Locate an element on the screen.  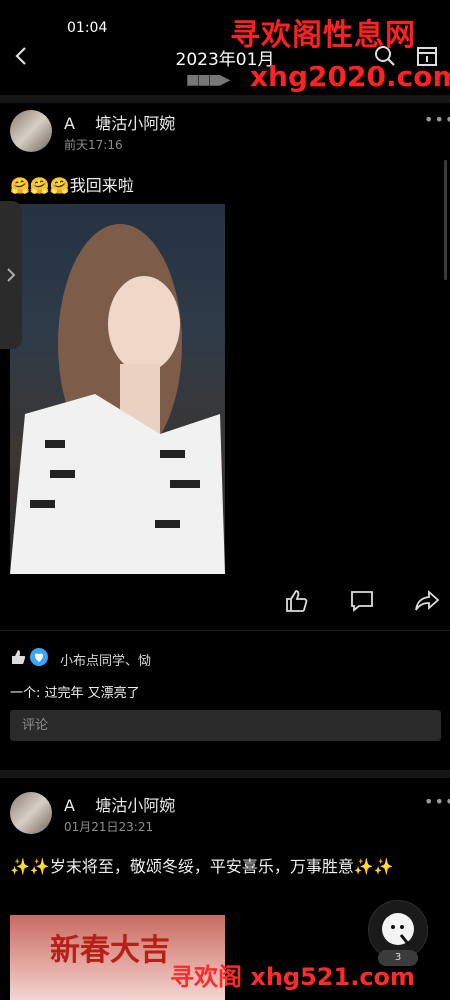
status-time: 01:04 is located at coordinates (87, 28).